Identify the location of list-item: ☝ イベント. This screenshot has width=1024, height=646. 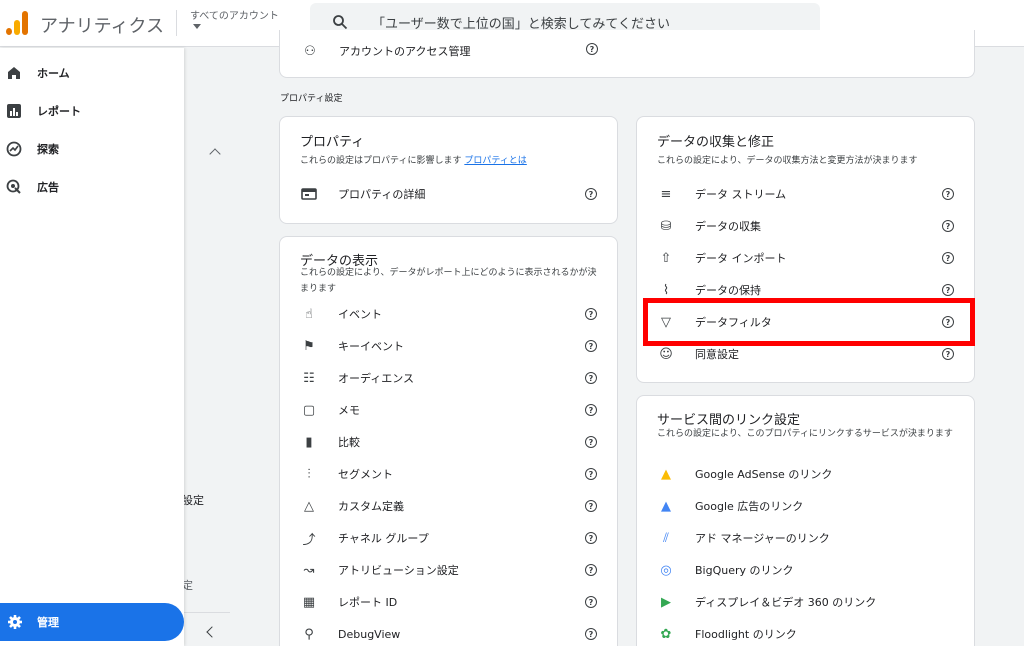
(440, 314).